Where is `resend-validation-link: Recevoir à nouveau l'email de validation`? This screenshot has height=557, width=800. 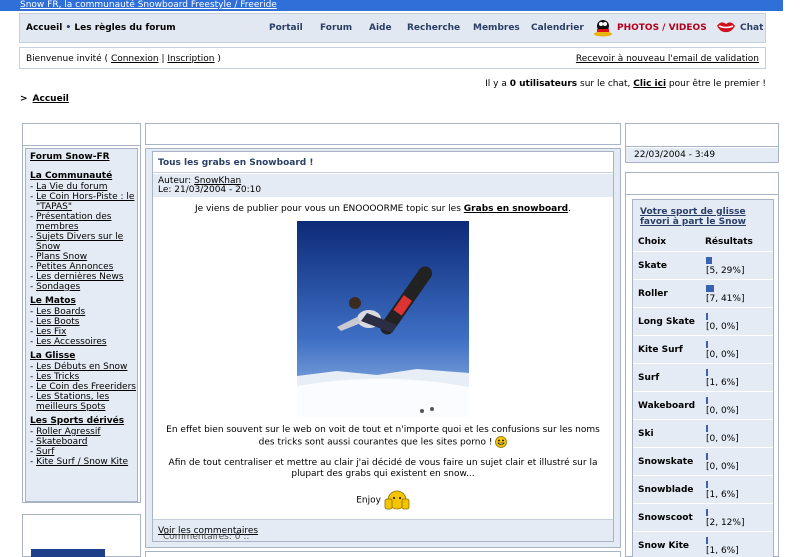
resend-validation-link: Recevoir à nouveau l'email de validation is located at coordinates (667, 59).